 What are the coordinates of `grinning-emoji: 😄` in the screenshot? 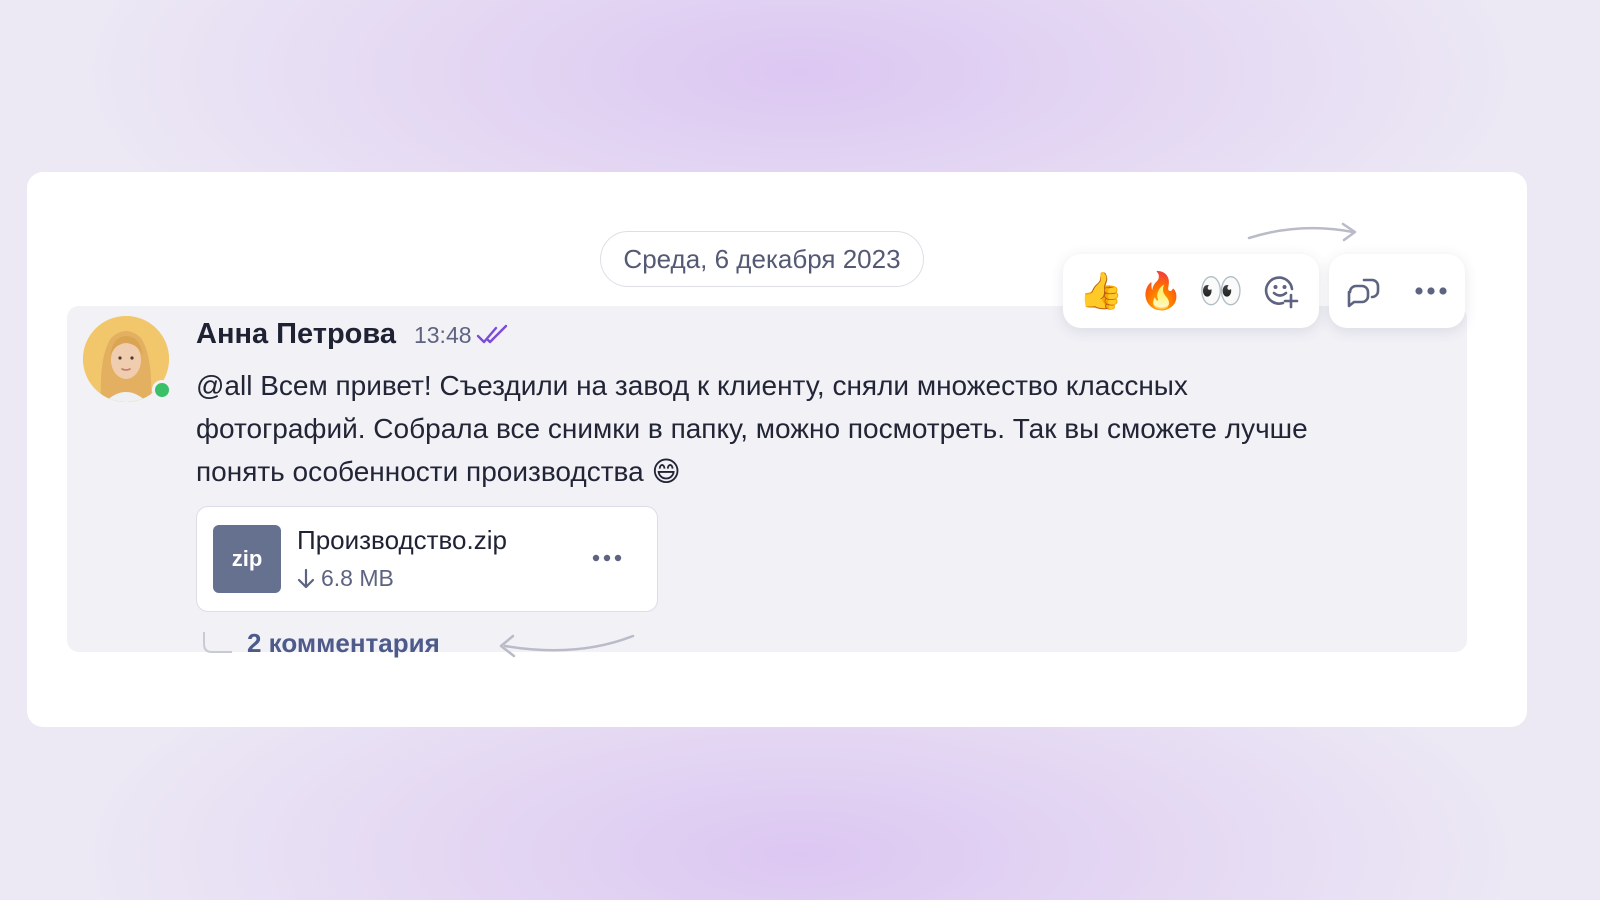 It's located at (666, 471).